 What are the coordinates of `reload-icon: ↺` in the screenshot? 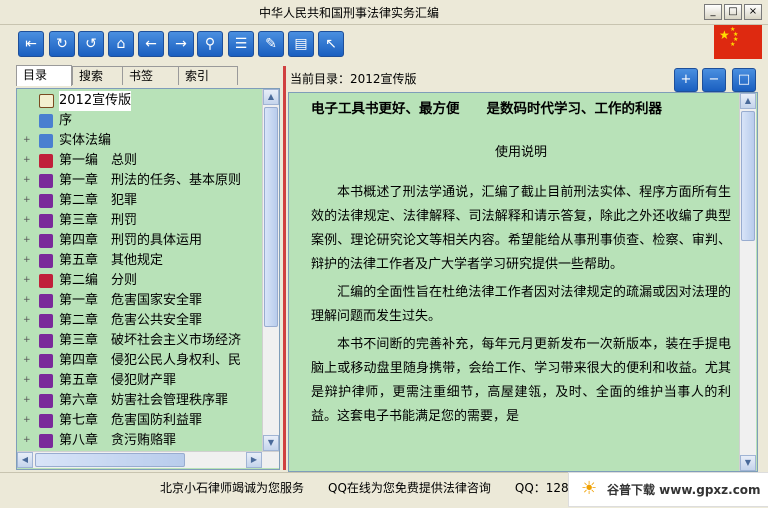 It's located at (91, 44).